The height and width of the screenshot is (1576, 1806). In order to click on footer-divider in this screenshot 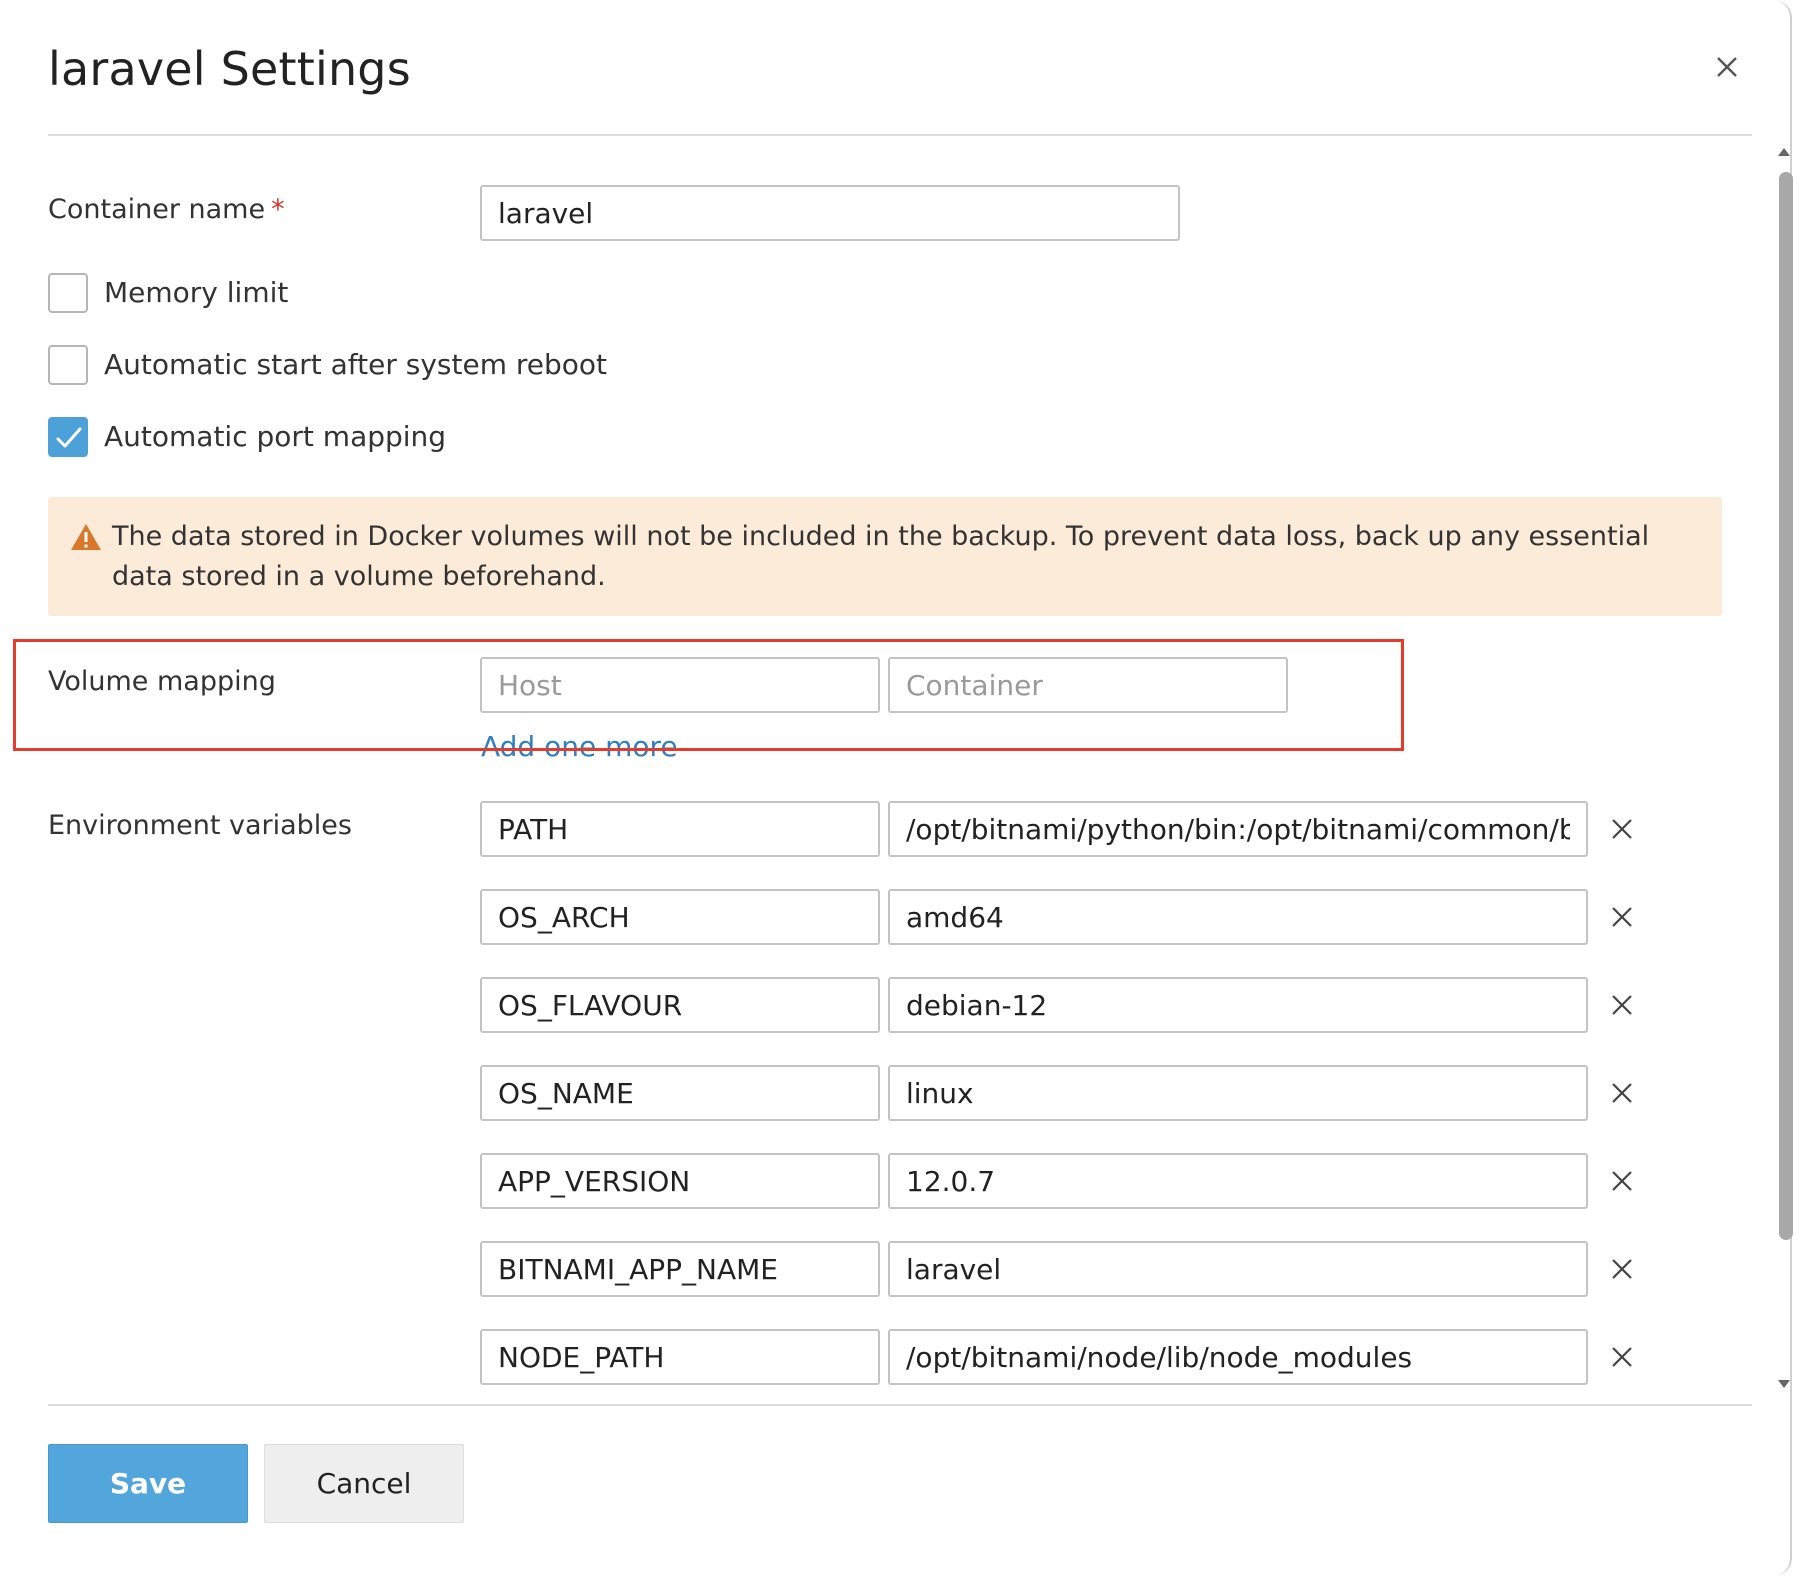, I will do `click(900, 1405)`.